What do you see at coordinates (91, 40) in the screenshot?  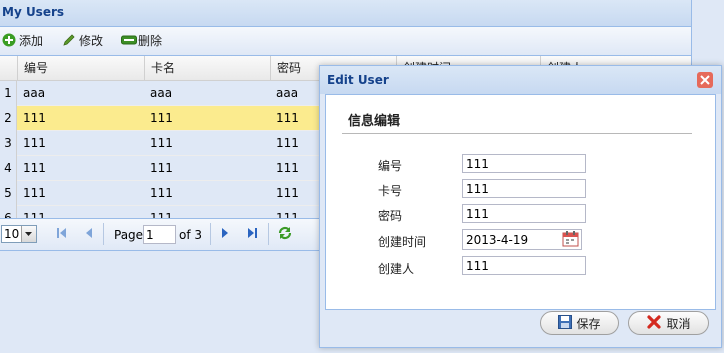 I see `edit-button-label: 修改` at bounding box center [91, 40].